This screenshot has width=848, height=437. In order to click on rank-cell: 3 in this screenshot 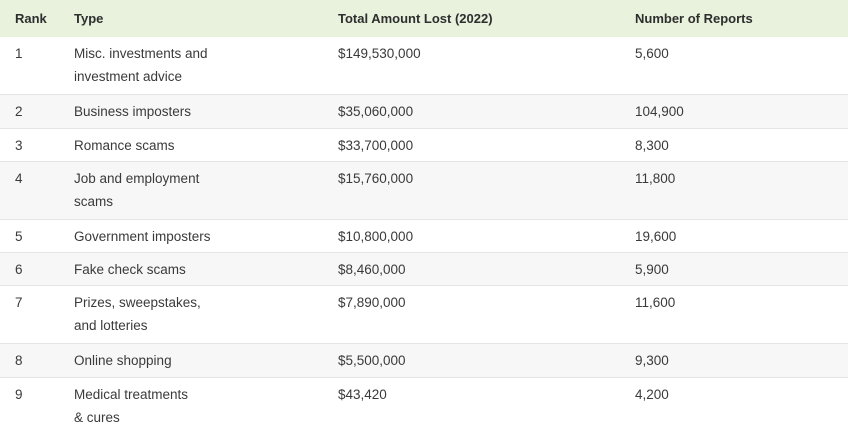, I will do `click(19, 145)`.